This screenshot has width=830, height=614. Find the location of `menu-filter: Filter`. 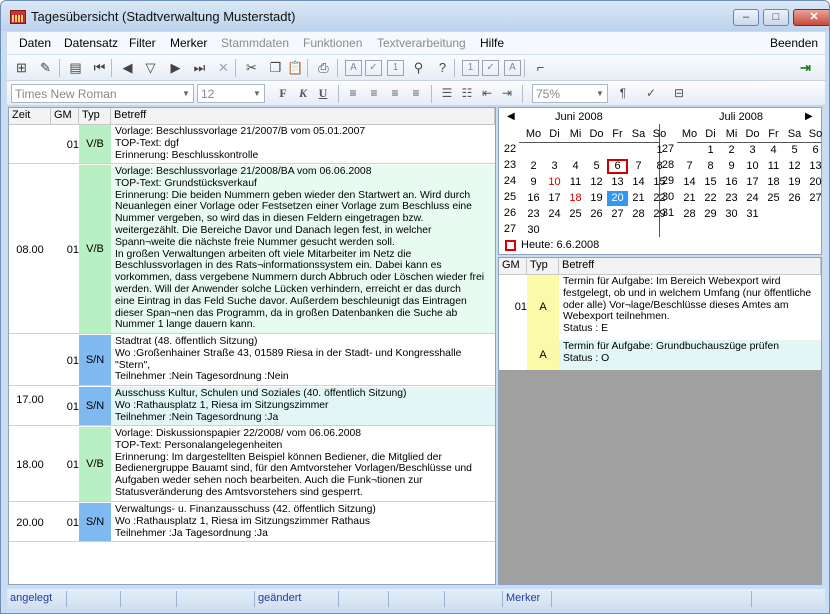

menu-filter: Filter is located at coordinates (142, 43).